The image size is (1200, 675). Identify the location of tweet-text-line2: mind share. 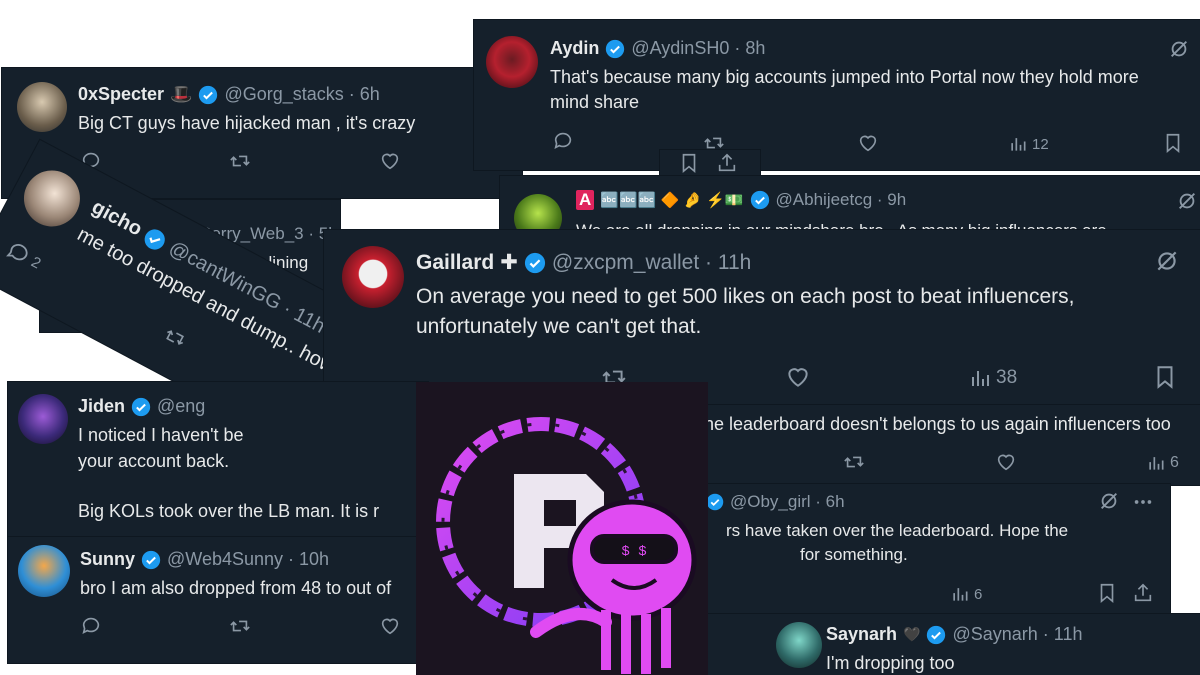
(595, 102).